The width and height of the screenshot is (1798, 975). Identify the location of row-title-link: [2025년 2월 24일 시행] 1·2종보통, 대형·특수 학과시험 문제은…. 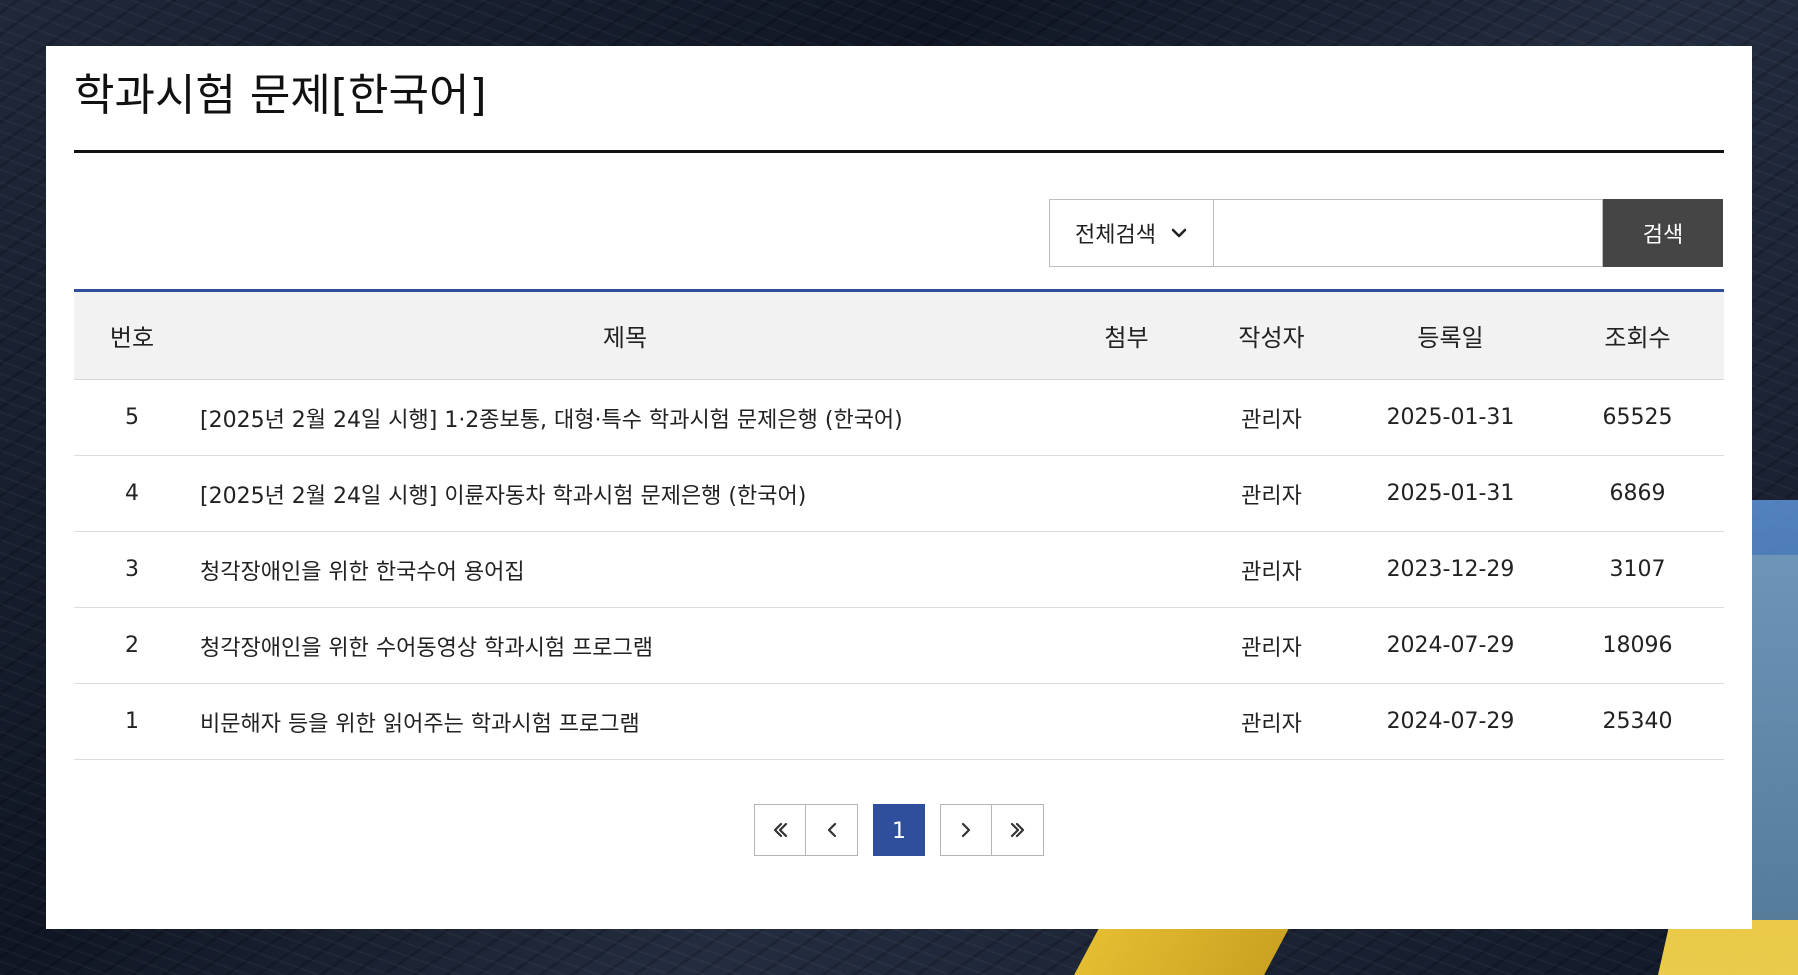
(625, 418).